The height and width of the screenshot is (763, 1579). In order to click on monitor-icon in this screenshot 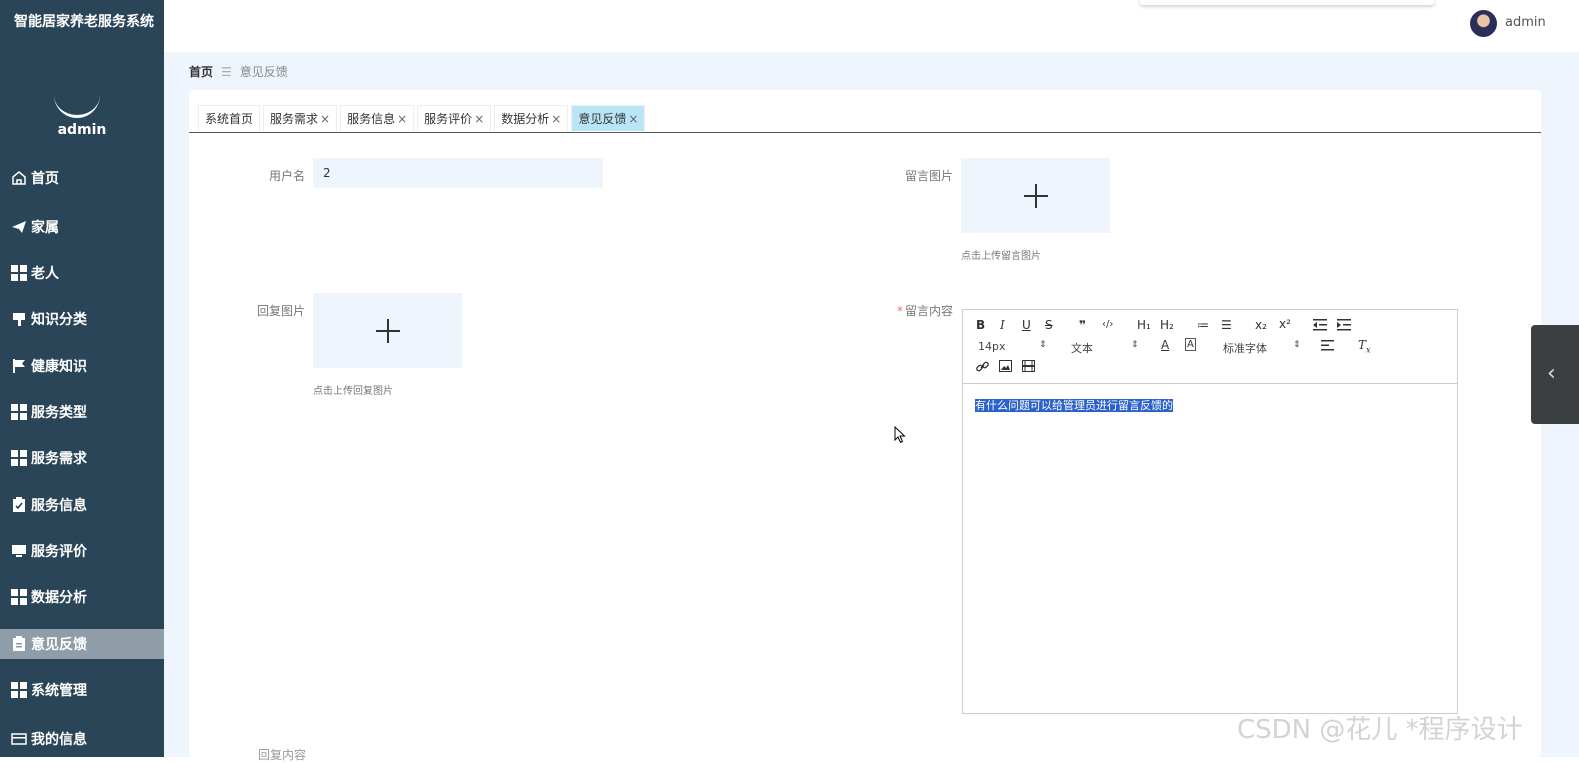, I will do `click(19, 551)`.